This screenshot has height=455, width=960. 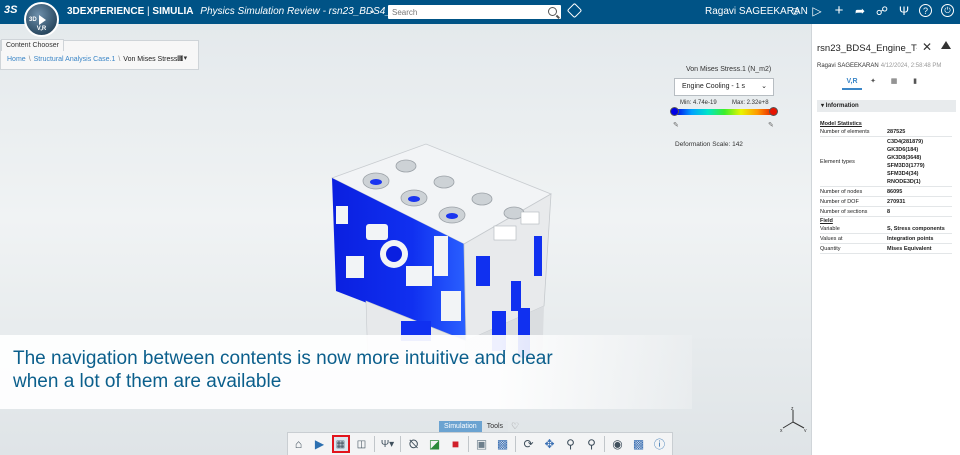 What do you see at coordinates (714, 86) in the screenshot?
I see `step-dropdown-value: Engine Cooling - 1 s` at bounding box center [714, 86].